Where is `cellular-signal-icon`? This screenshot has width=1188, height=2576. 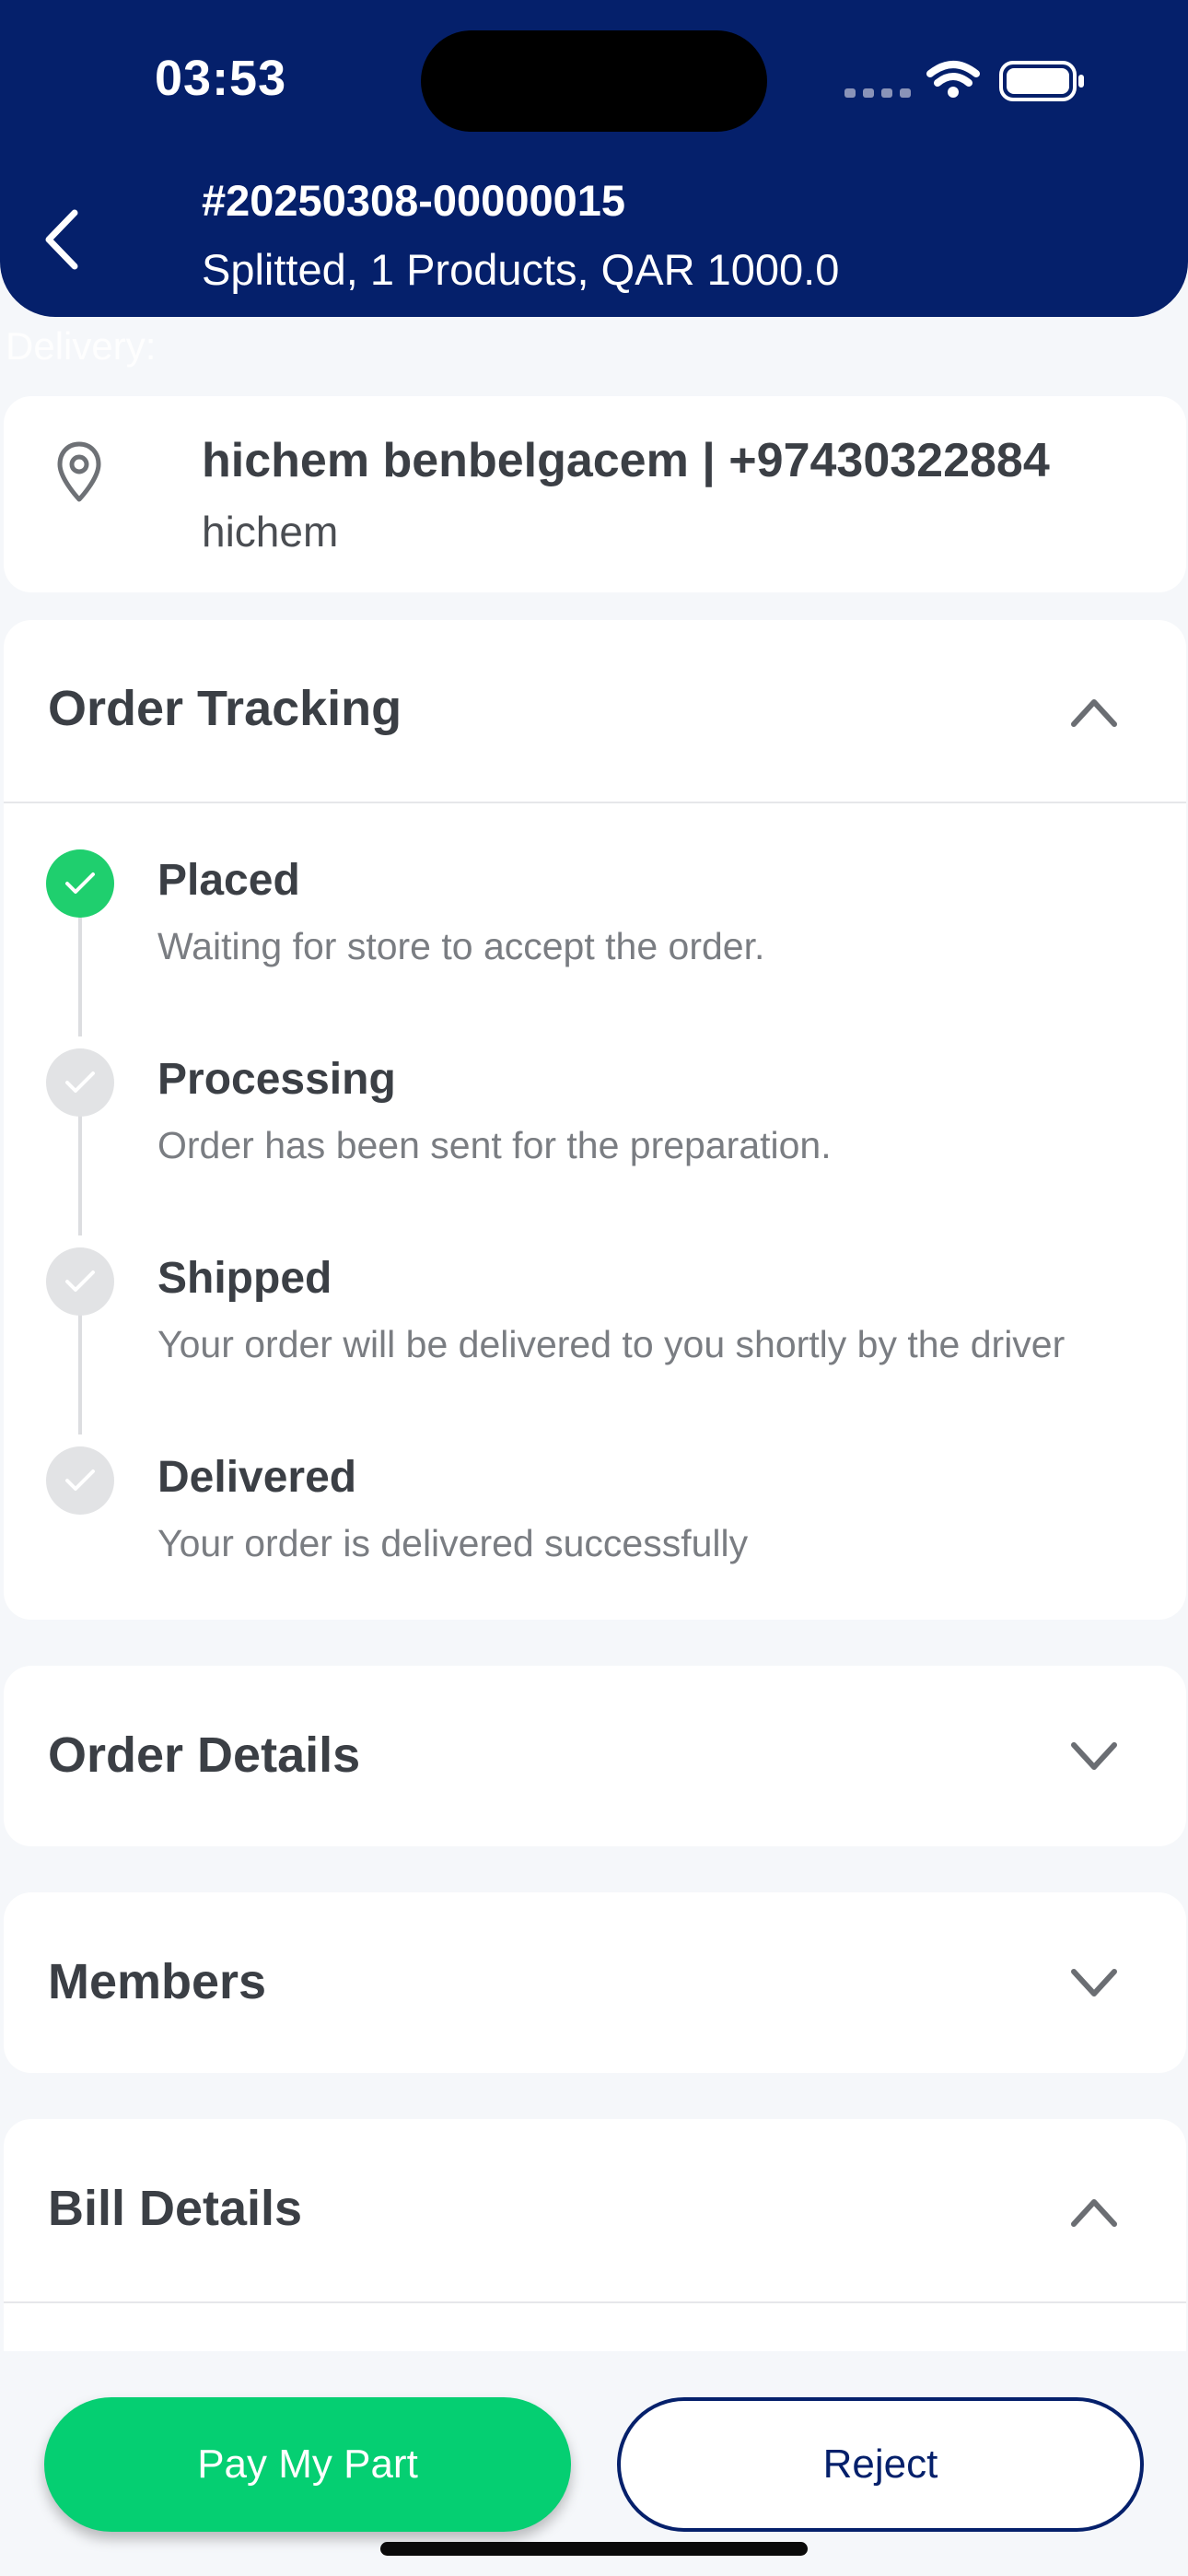
cellular-signal-icon is located at coordinates (877, 93).